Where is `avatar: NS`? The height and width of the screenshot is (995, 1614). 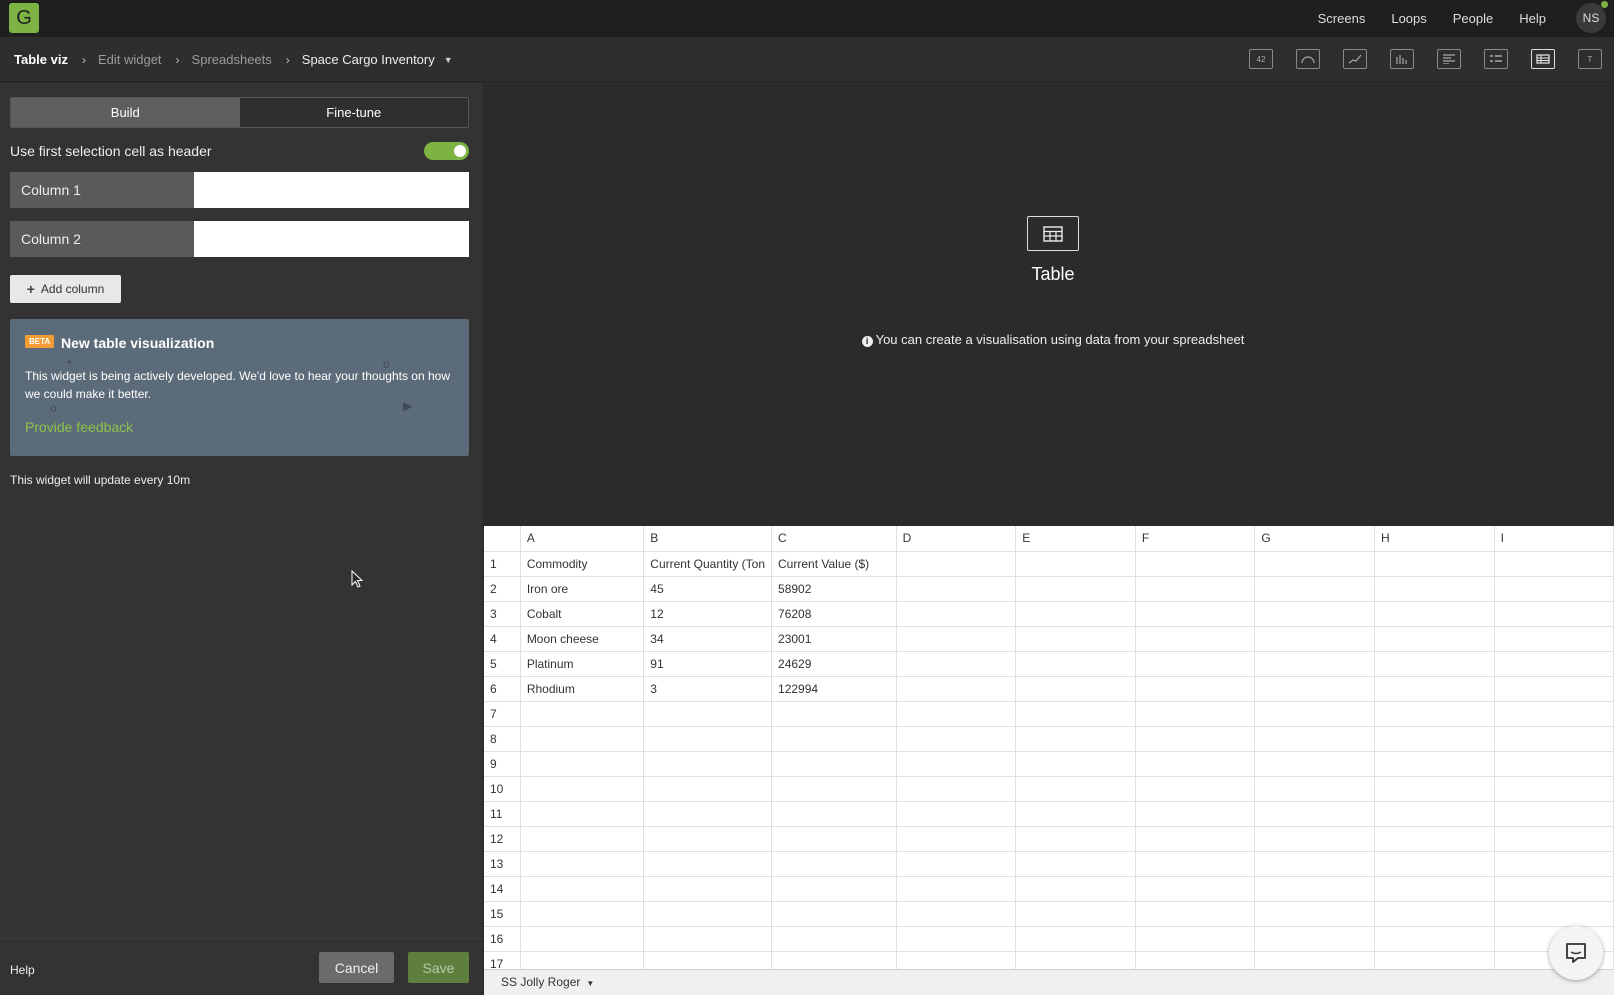 avatar: NS is located at coordinates (1591, 18).